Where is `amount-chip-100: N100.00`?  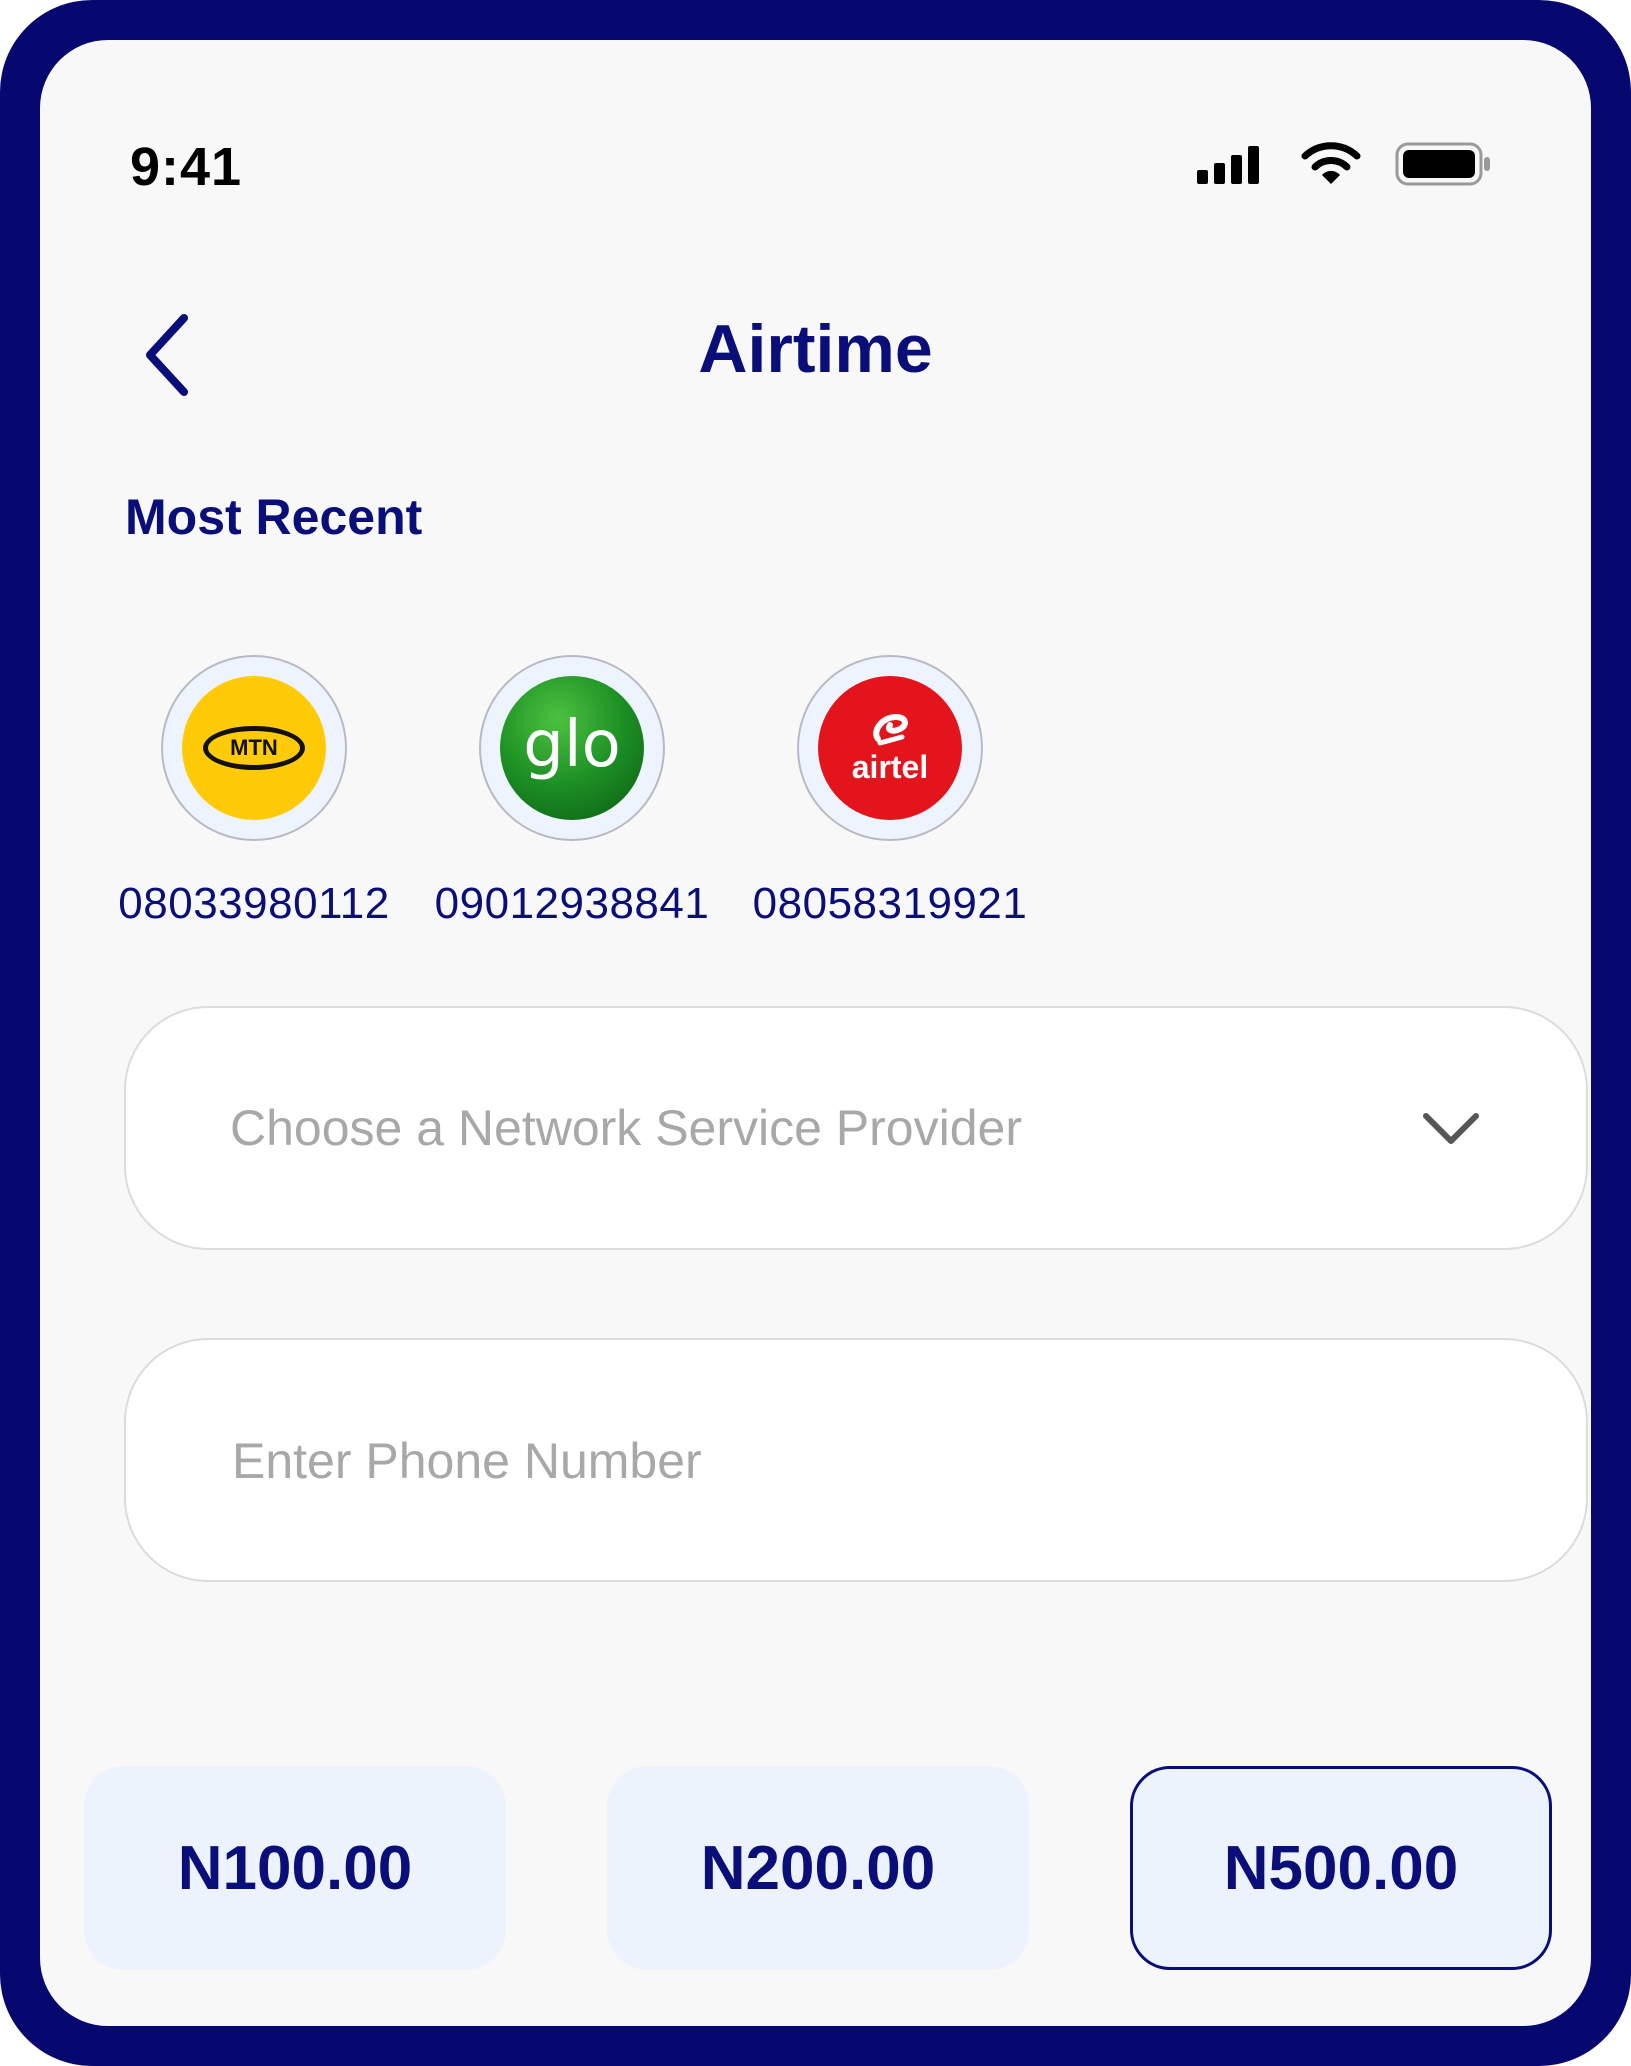
amount-chip-100: N100.00 is located at coordinates (295, 1868).